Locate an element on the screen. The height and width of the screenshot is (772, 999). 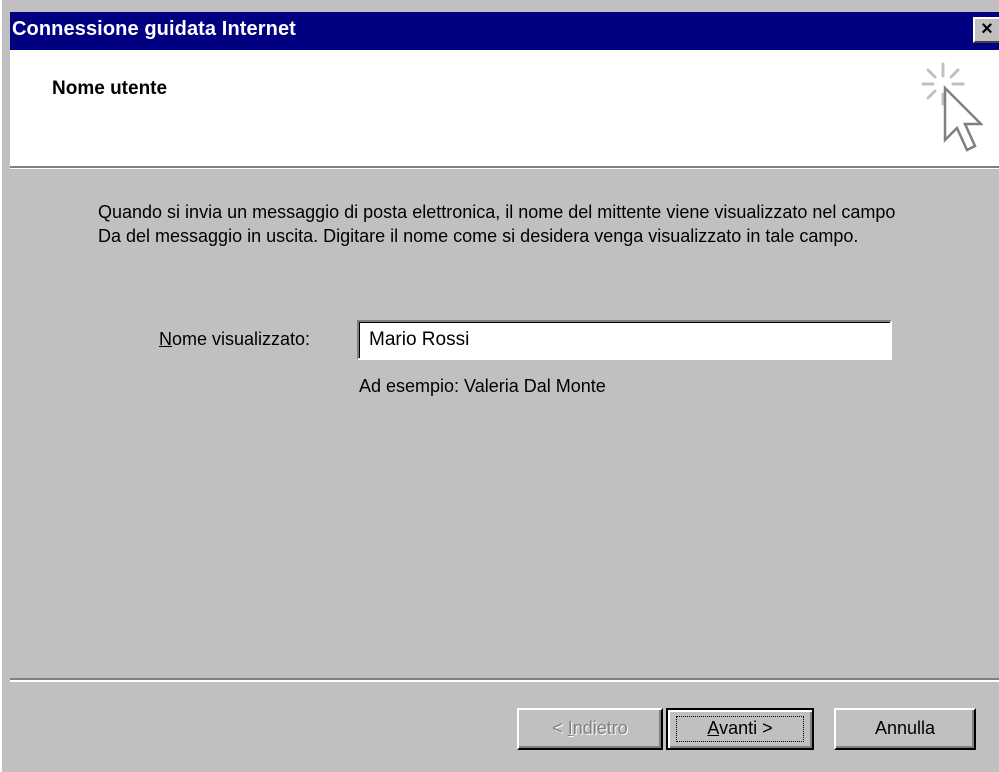
back-button: < Indietro is located at coordinates (590, 729).